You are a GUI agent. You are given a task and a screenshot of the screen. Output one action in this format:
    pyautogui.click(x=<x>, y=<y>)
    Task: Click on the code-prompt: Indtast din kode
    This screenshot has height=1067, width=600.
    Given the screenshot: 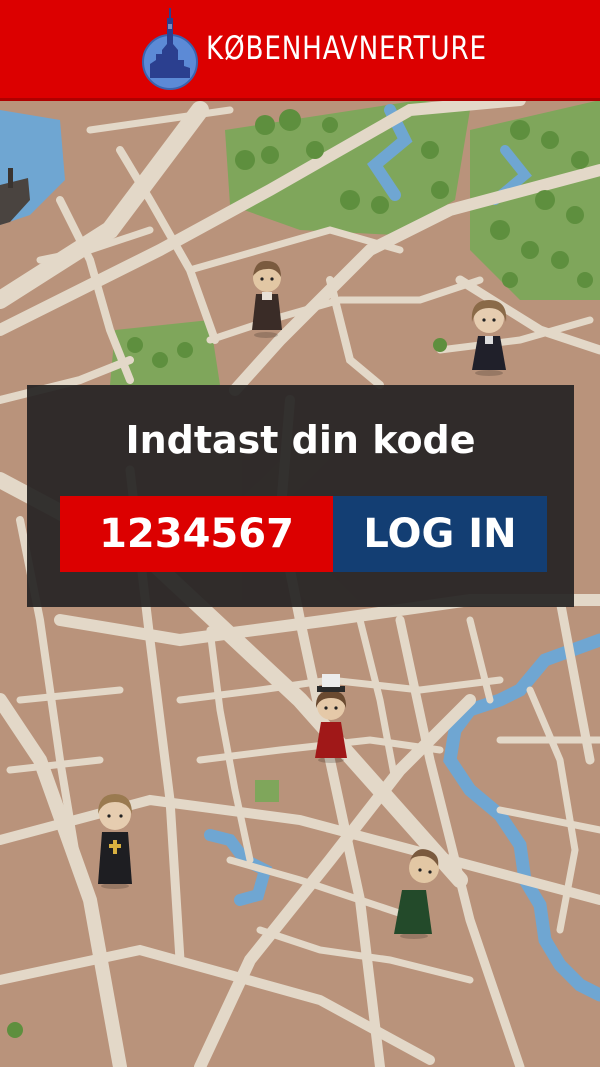 What is the action you would take?
    pyautogui.click(x=300, y=440)
    